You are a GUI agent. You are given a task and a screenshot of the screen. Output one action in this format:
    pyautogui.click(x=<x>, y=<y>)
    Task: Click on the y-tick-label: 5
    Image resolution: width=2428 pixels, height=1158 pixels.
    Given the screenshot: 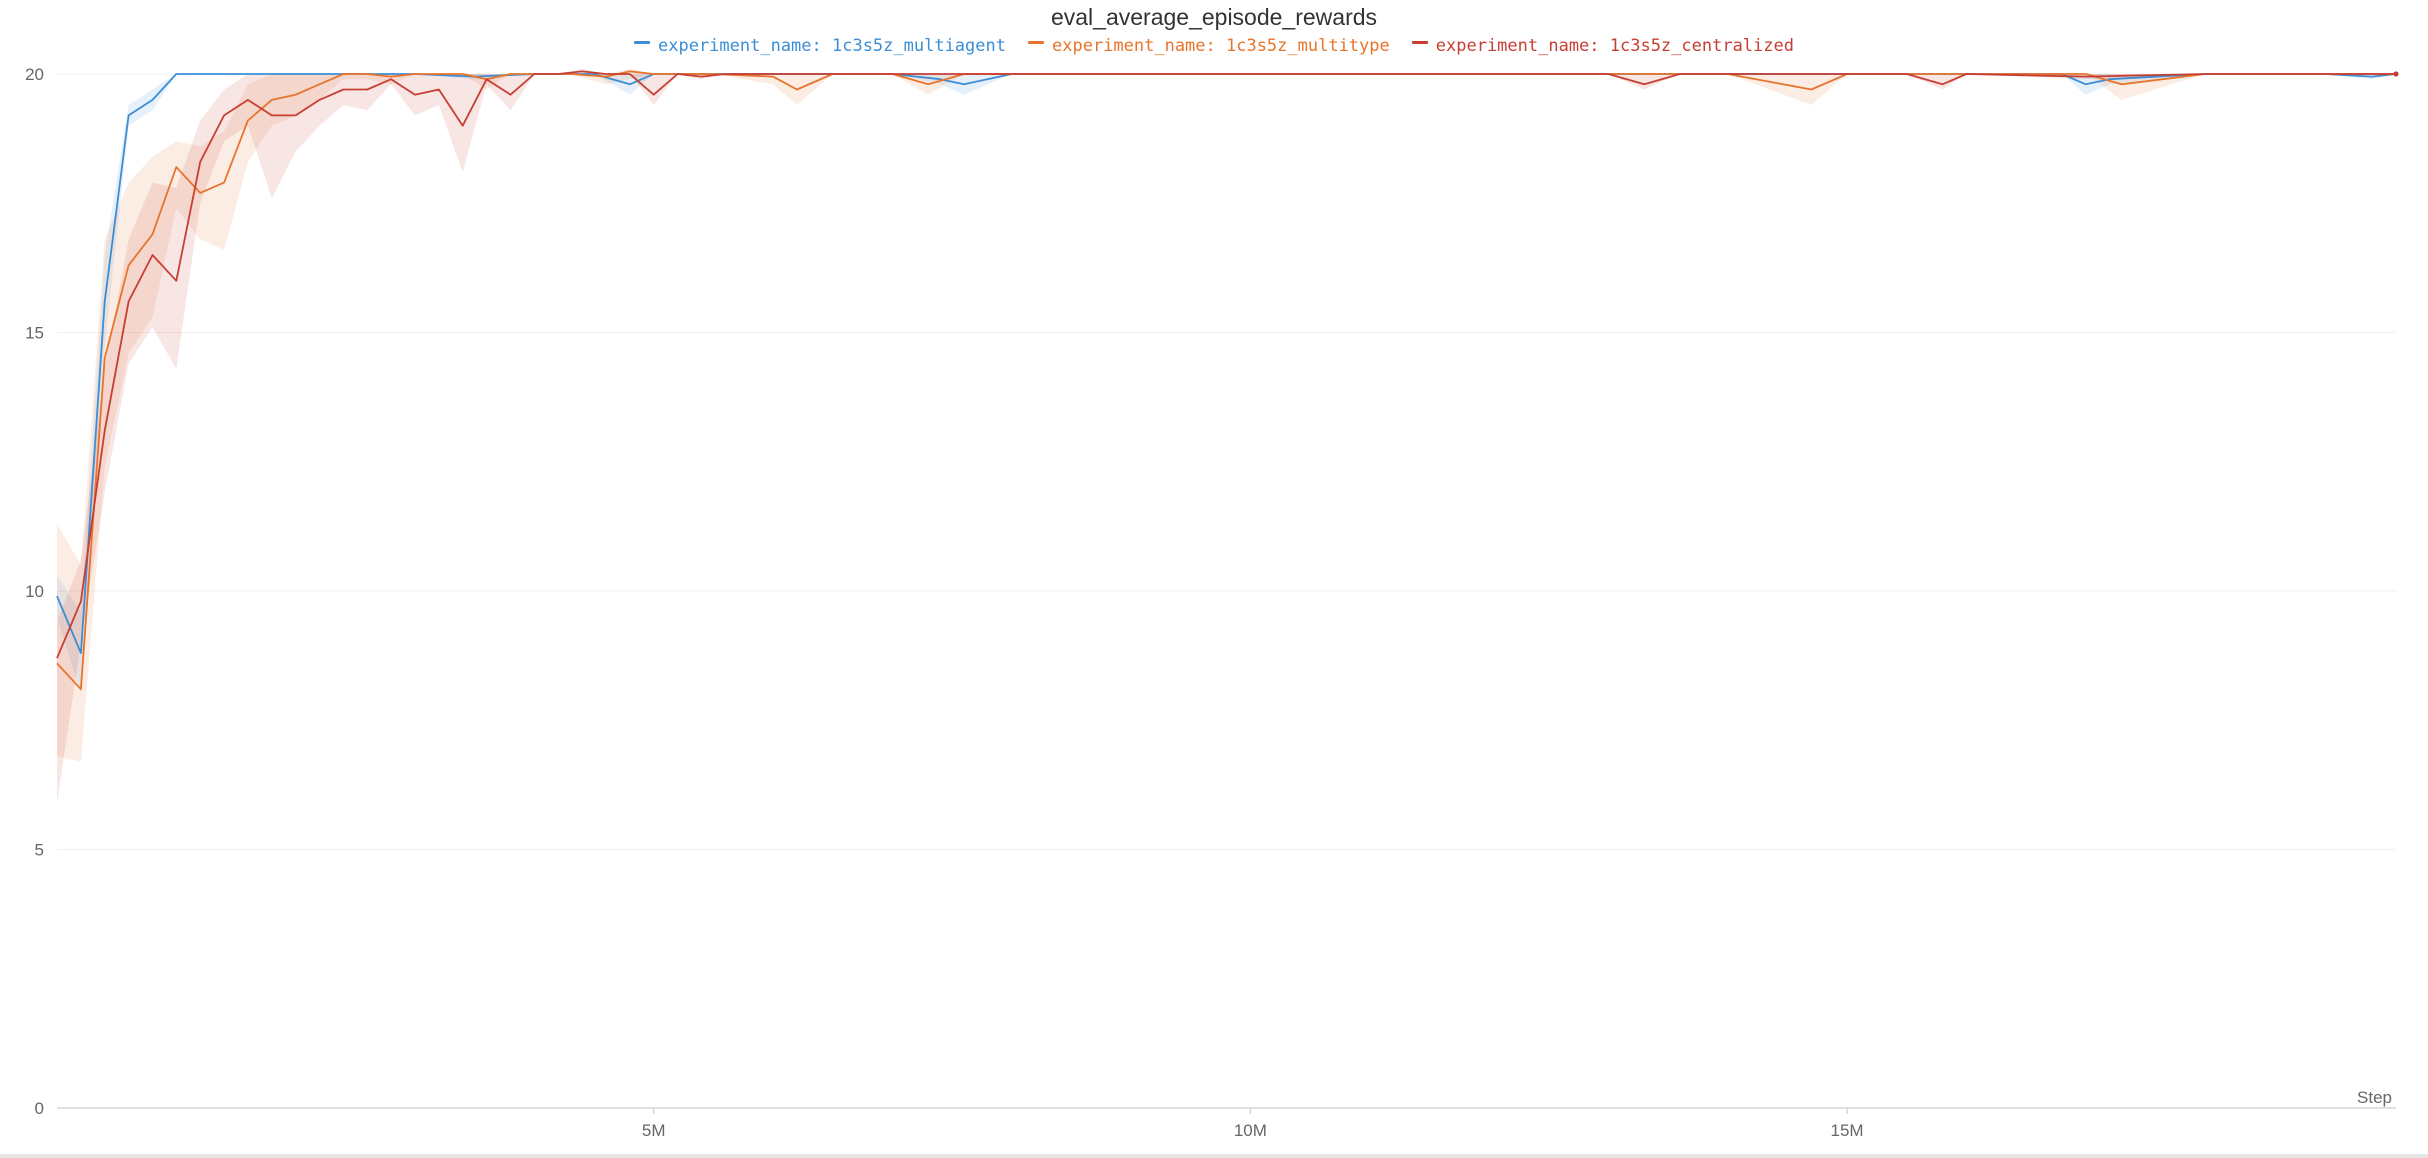 What is the action you would take?
    pyautogui.click(x=39, y=850)
    